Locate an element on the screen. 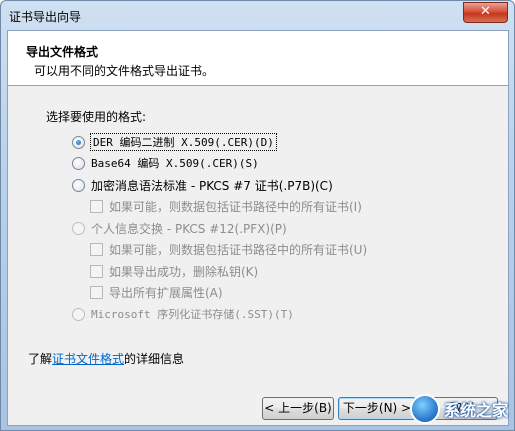 The image size is (515, 431). radio-pfx is located at coordinates (78, 228).